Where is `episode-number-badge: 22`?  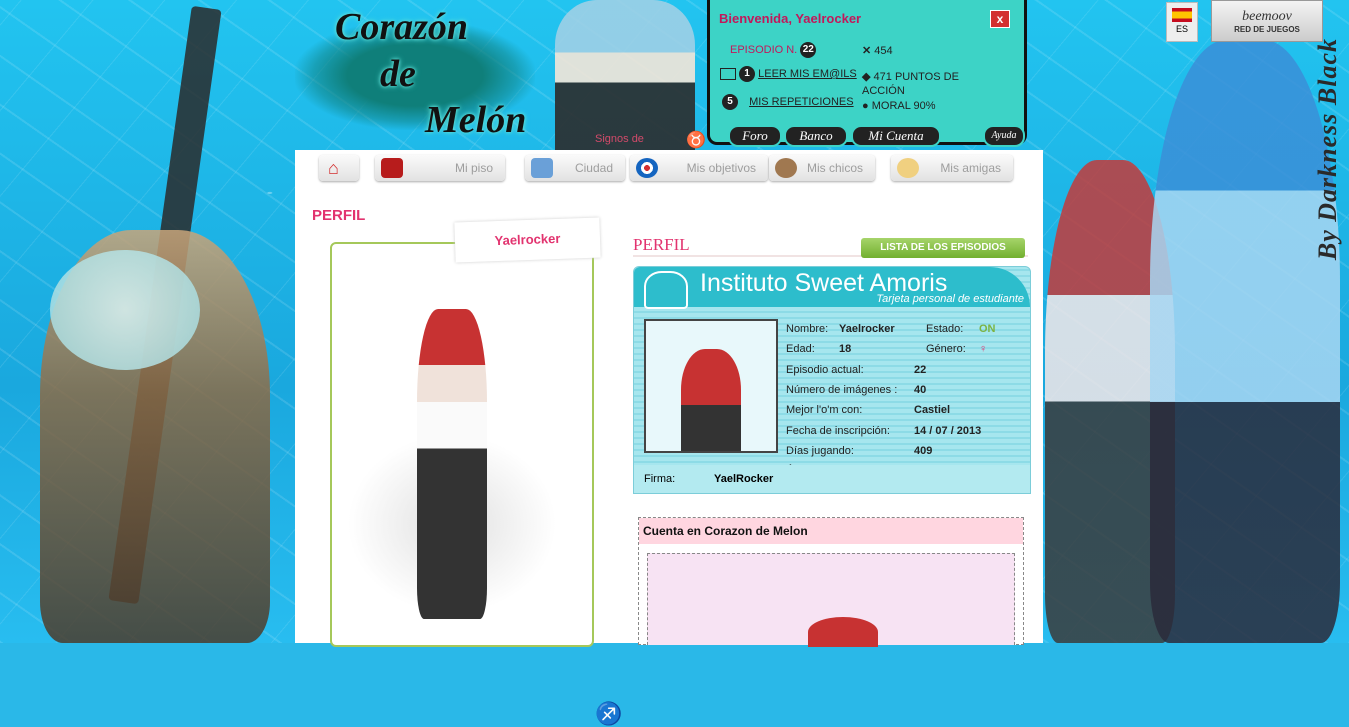
episode-number-badge: 22 is located at coordinates (808, 50).